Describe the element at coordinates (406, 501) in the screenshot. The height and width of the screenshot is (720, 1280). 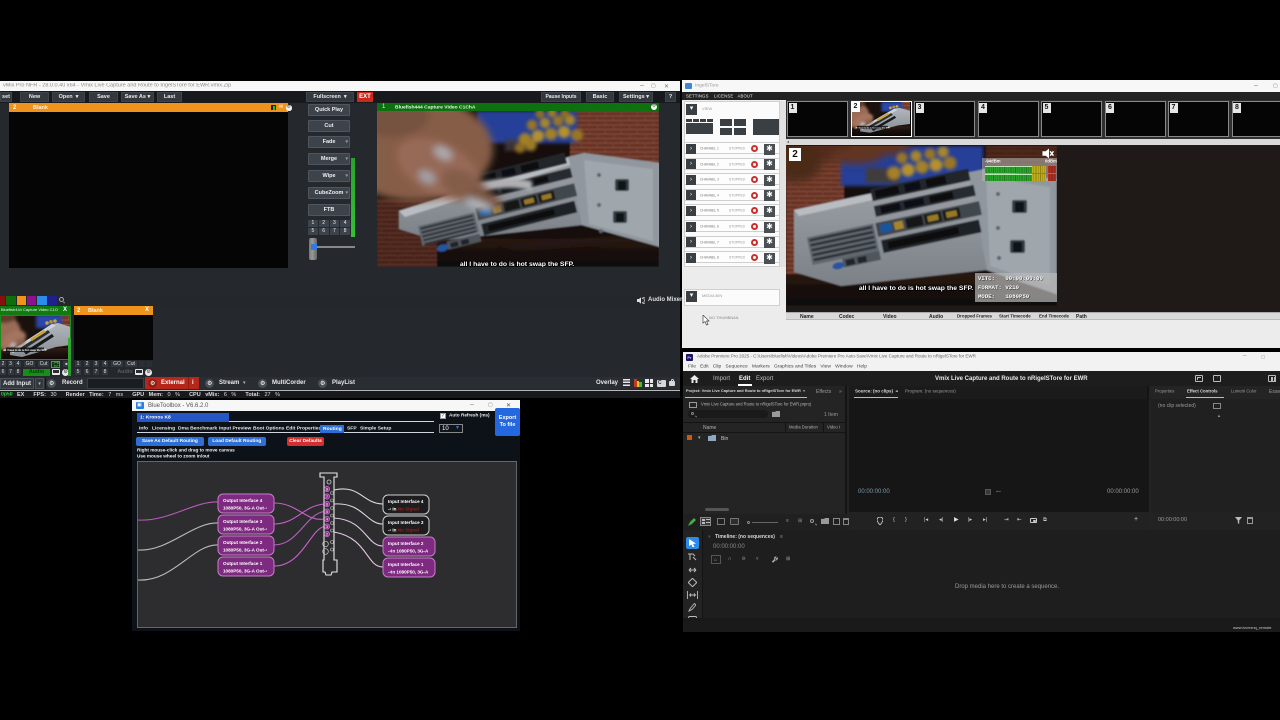
I see `svg-text: Input Interface 4` at that location.